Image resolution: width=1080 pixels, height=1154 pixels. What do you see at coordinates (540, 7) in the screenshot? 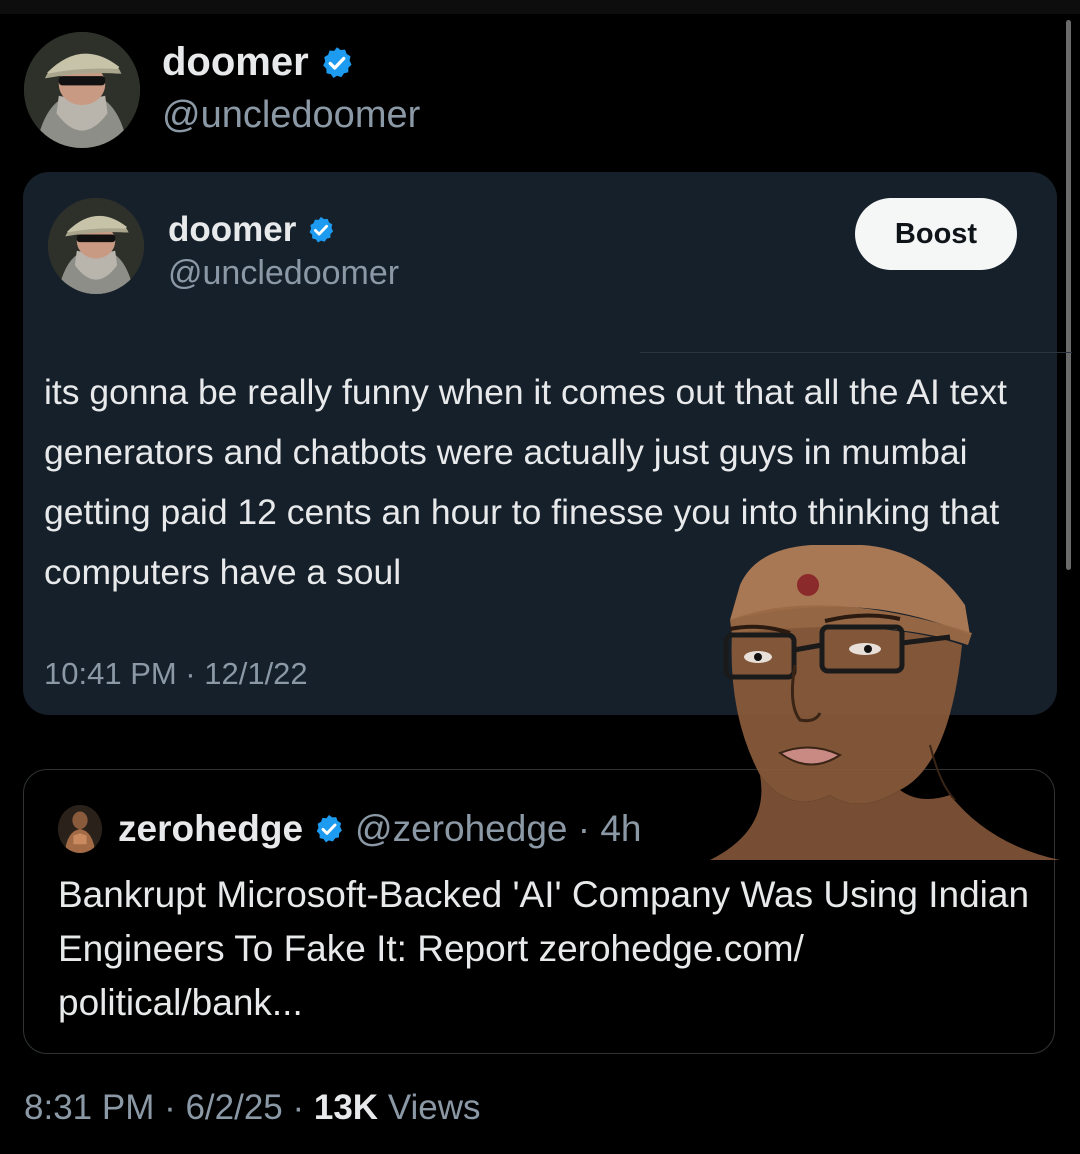
I see `top-status-bar` at bounding box center [540, 7].